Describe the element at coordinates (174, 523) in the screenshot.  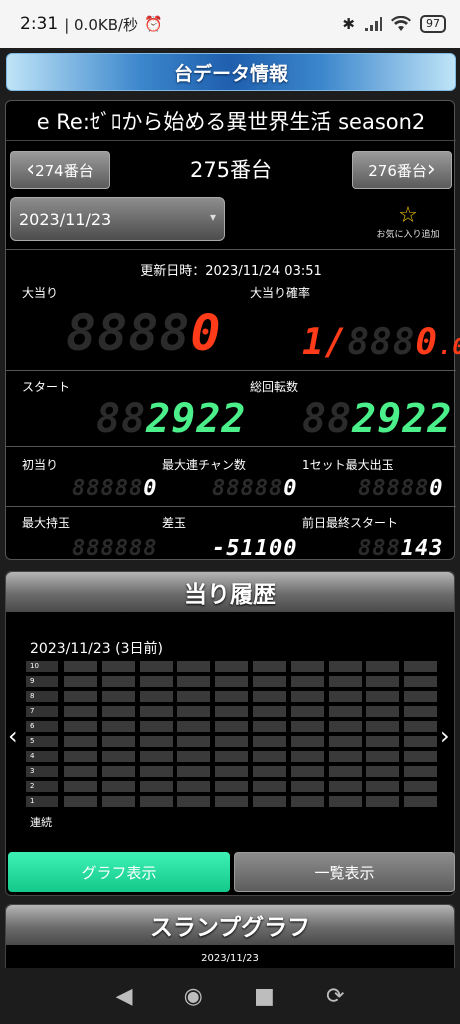
I see `diff-label: 差玉` at that location.